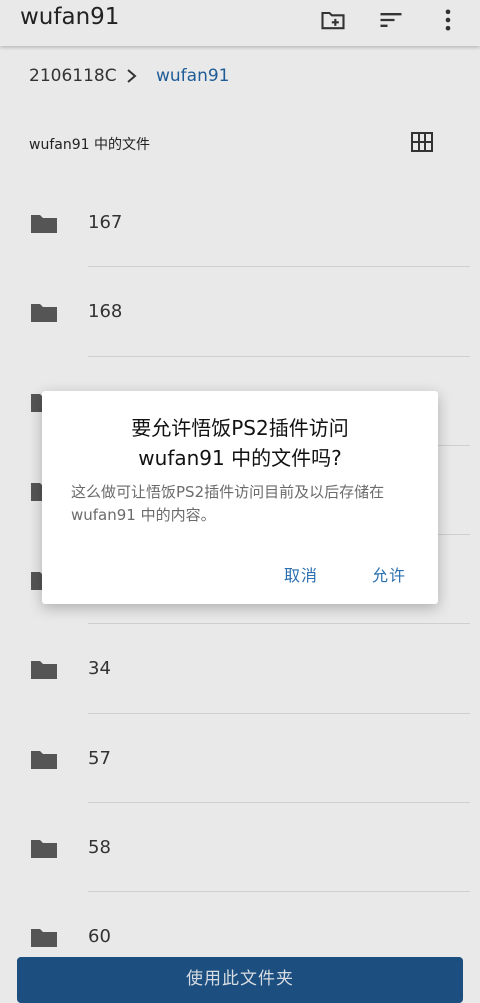  Describe the element at coordinates (389, 574) in the screenshot. I see `allow-button: 允许` at that location.